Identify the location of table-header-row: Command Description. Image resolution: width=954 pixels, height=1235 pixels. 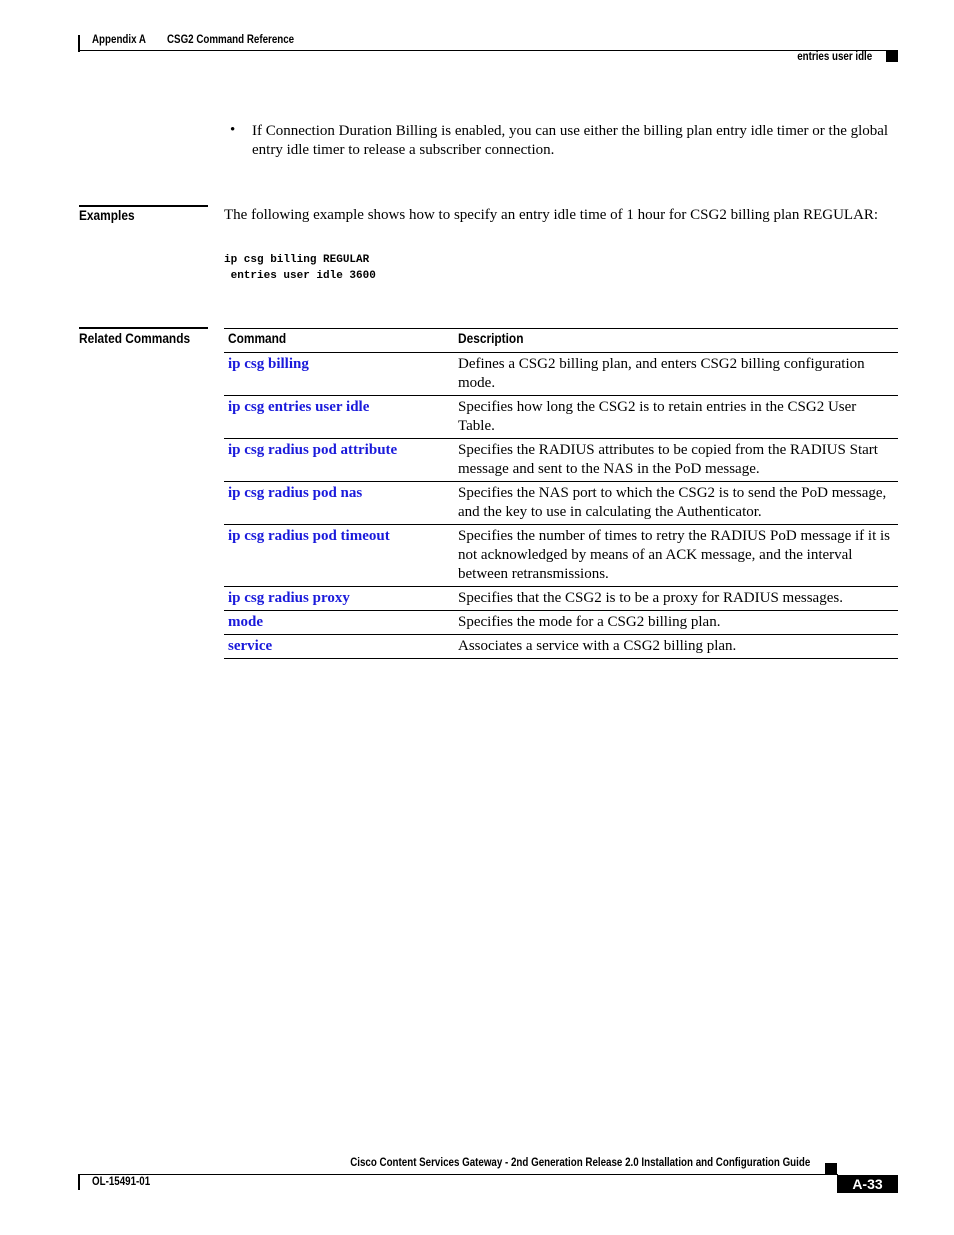
(561, 340).